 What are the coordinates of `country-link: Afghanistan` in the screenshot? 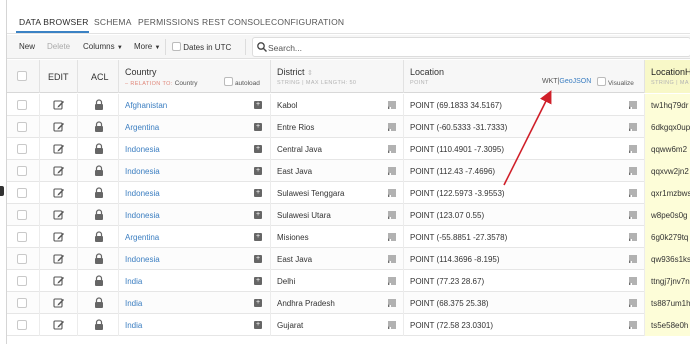 It's located at (146, 105).